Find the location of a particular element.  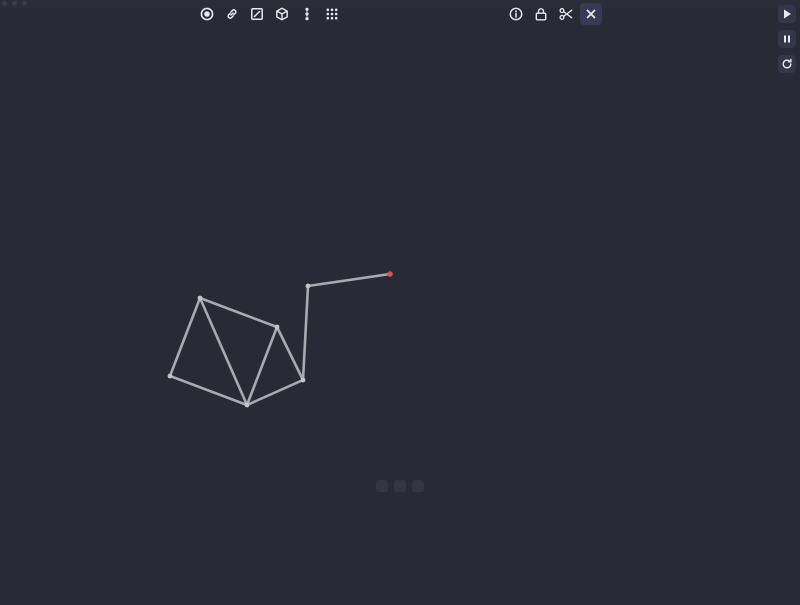

play-icon is located at coordinates (787, 14).